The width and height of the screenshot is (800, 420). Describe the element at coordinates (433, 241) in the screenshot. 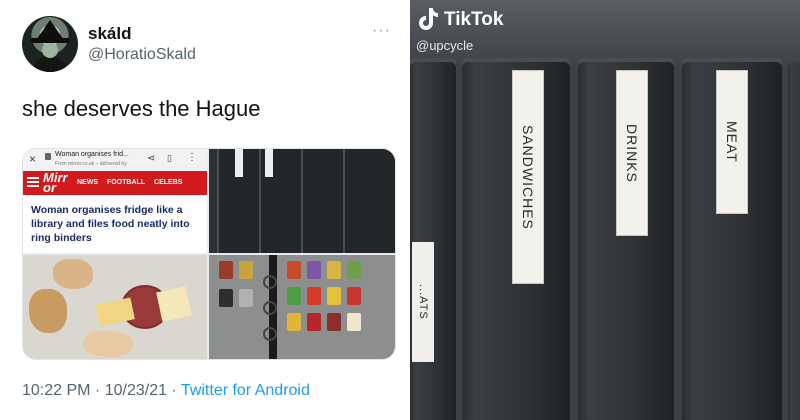

I see `binder-spine: ...ATS` at that location.